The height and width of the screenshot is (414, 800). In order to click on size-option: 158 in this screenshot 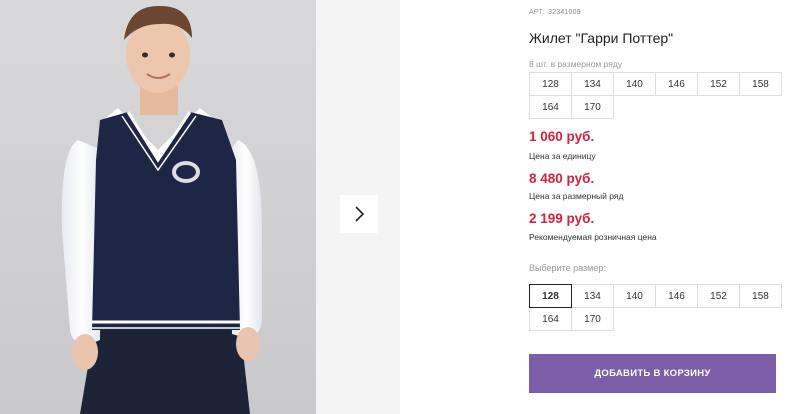, I will do `click(760, 296)`.